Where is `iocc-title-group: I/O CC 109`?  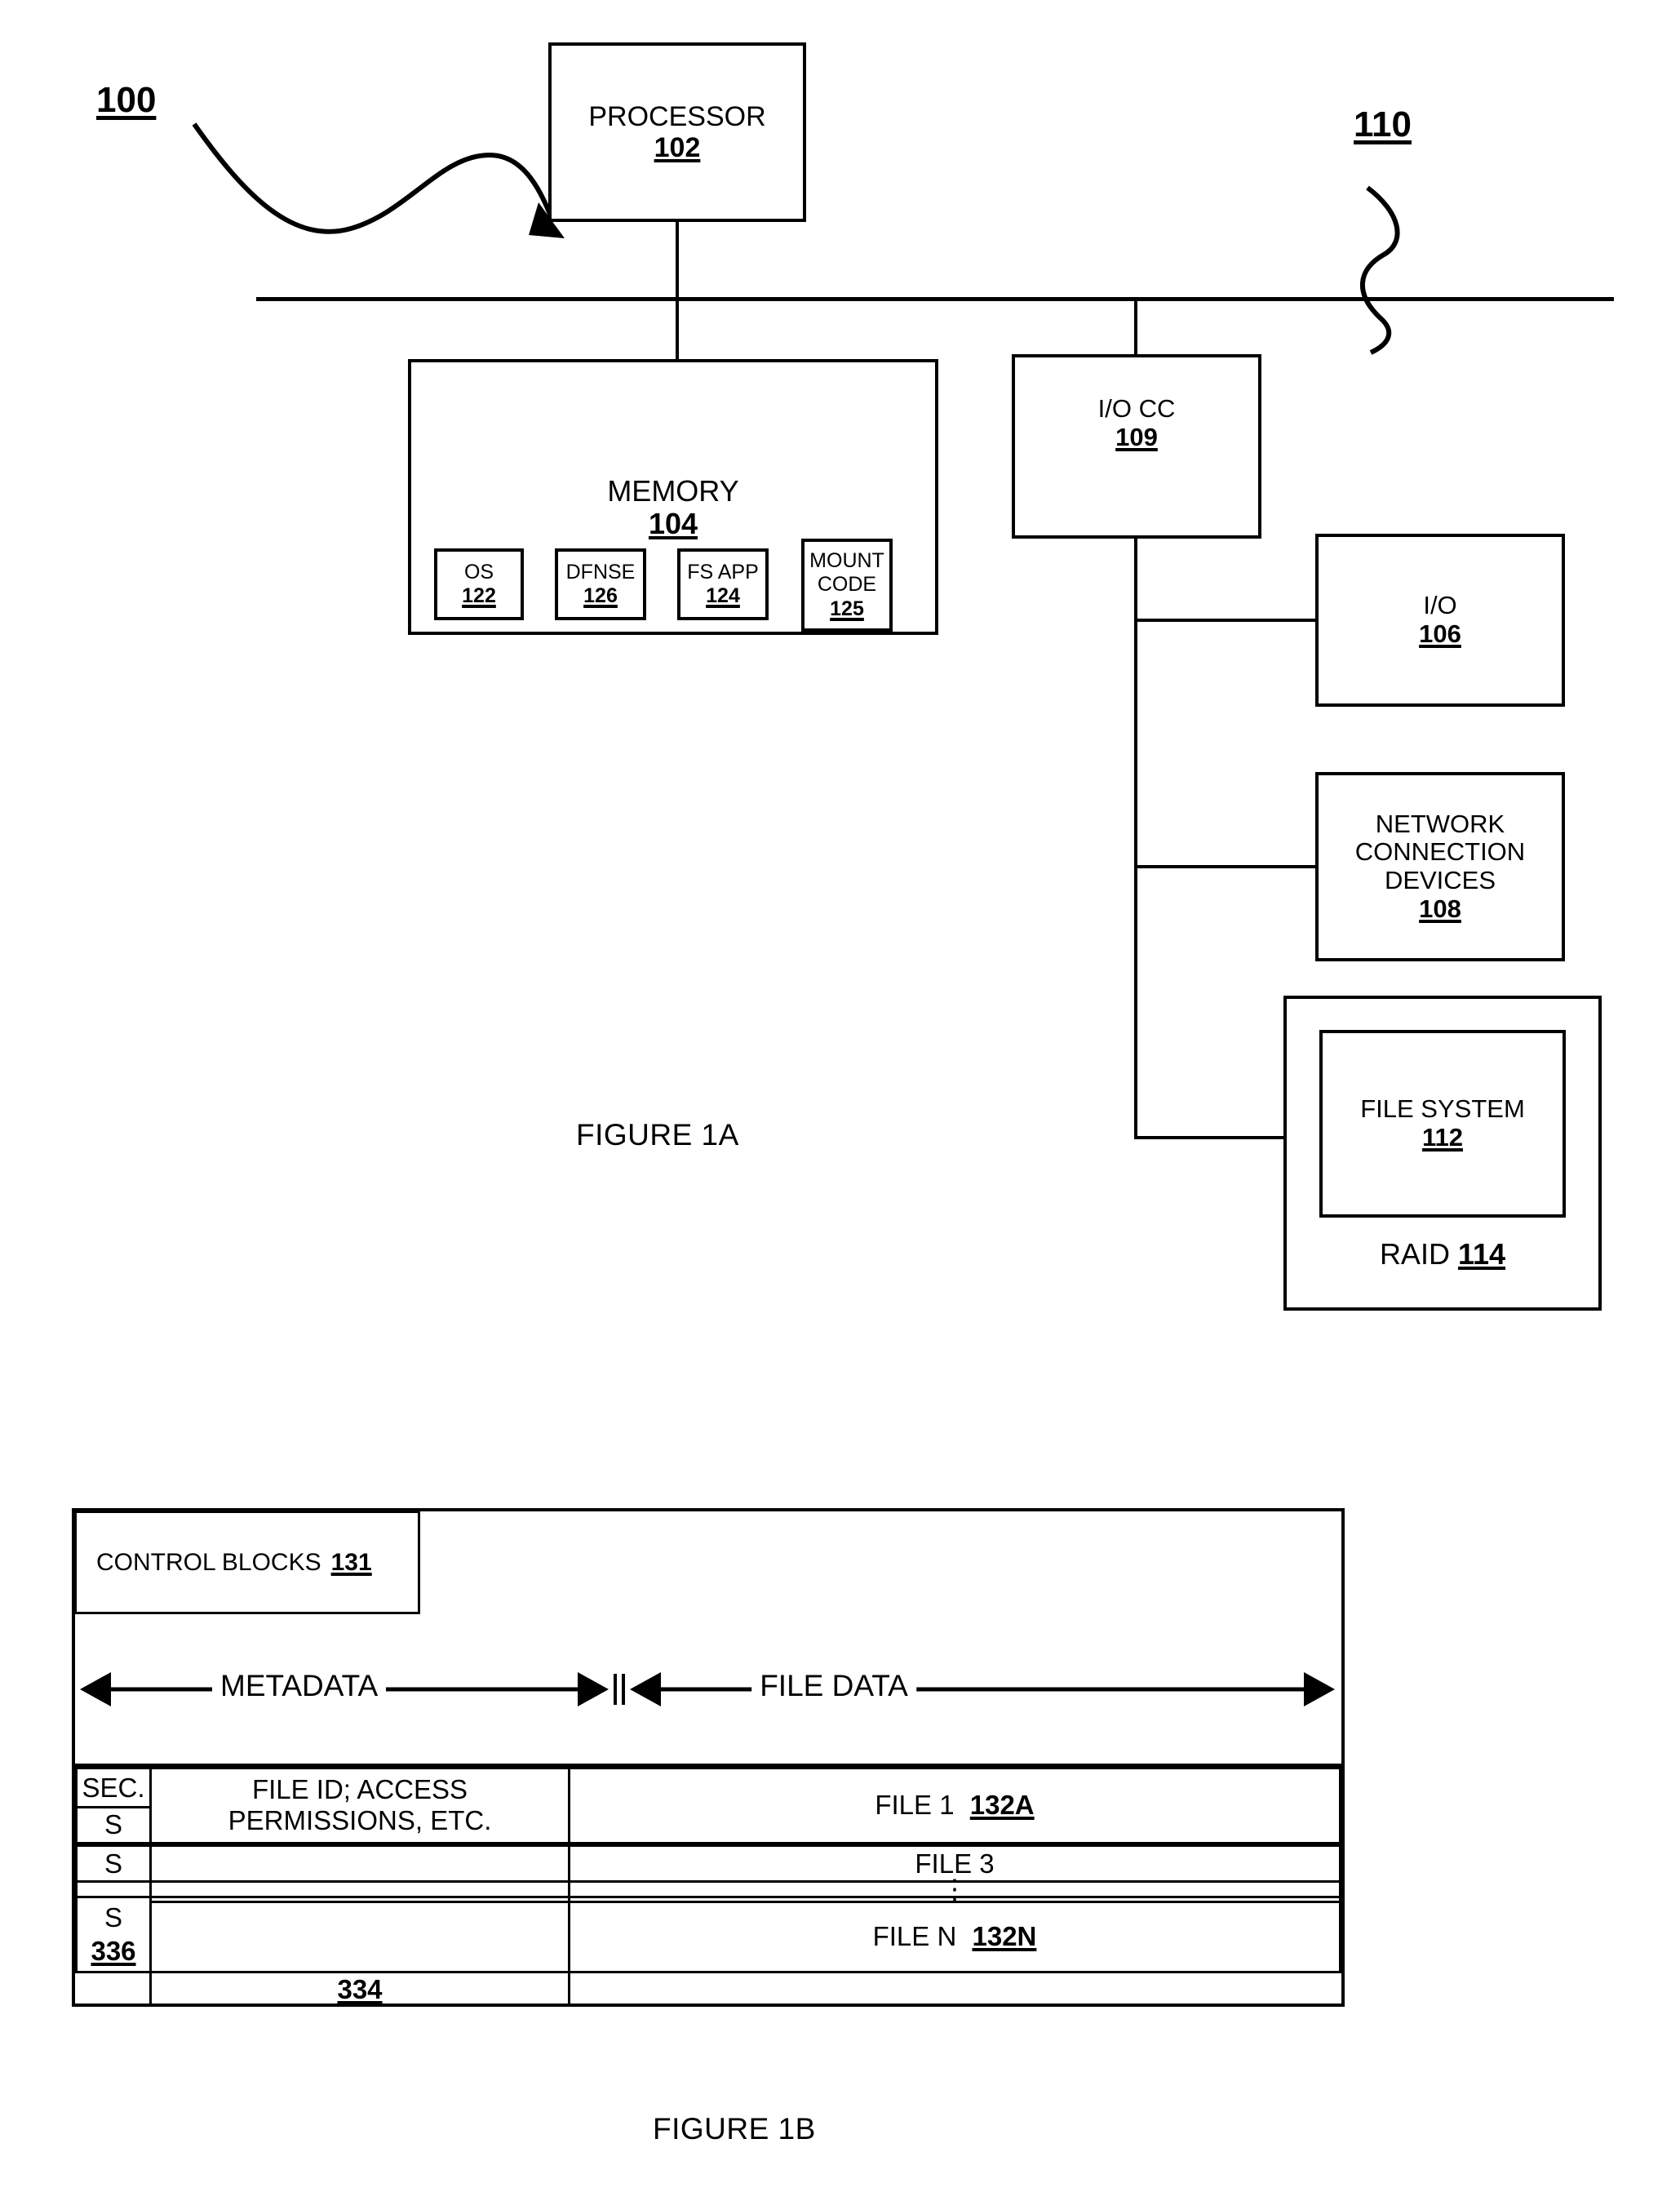 iocc-title-group: I/O CC 109 is located at coordinates (1136, 422).